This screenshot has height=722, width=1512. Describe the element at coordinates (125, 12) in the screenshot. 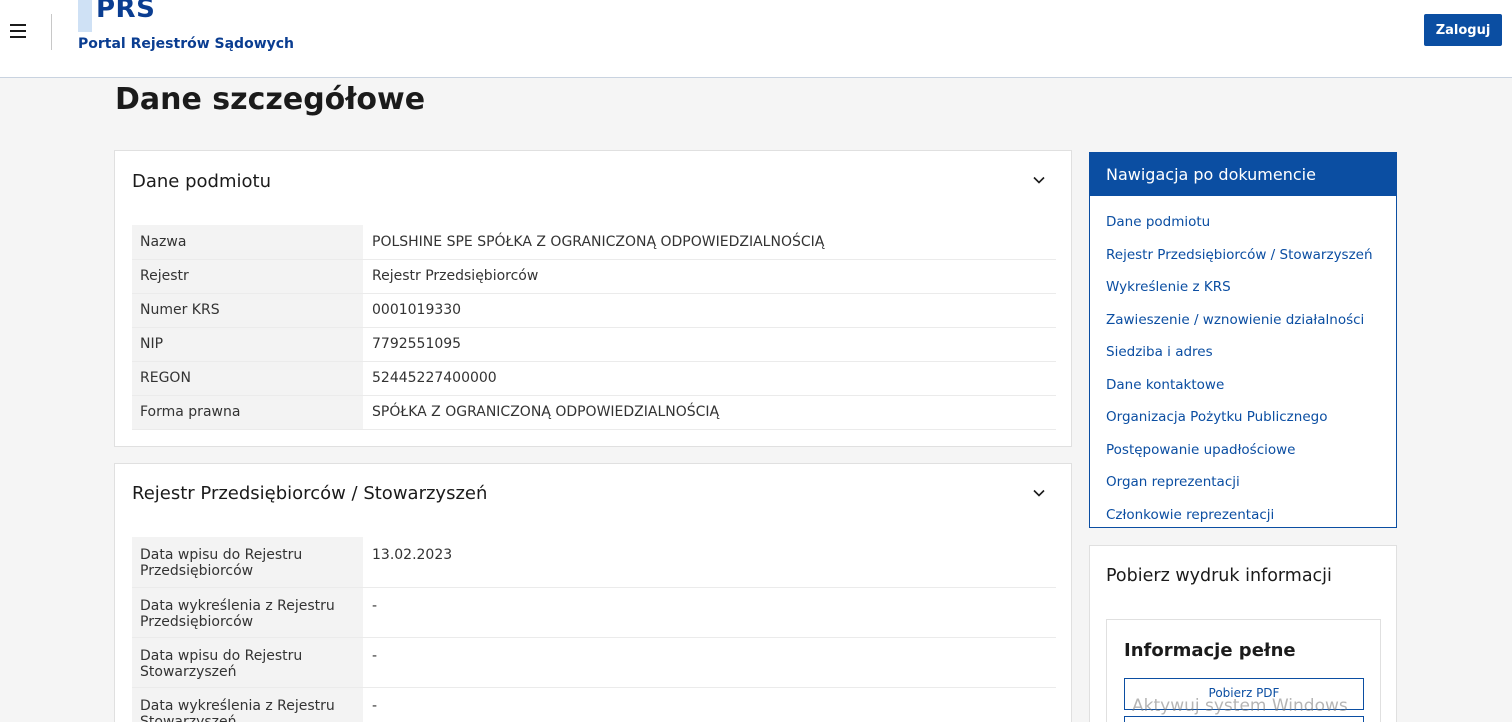

I see `logo-title: PRS` at that location.